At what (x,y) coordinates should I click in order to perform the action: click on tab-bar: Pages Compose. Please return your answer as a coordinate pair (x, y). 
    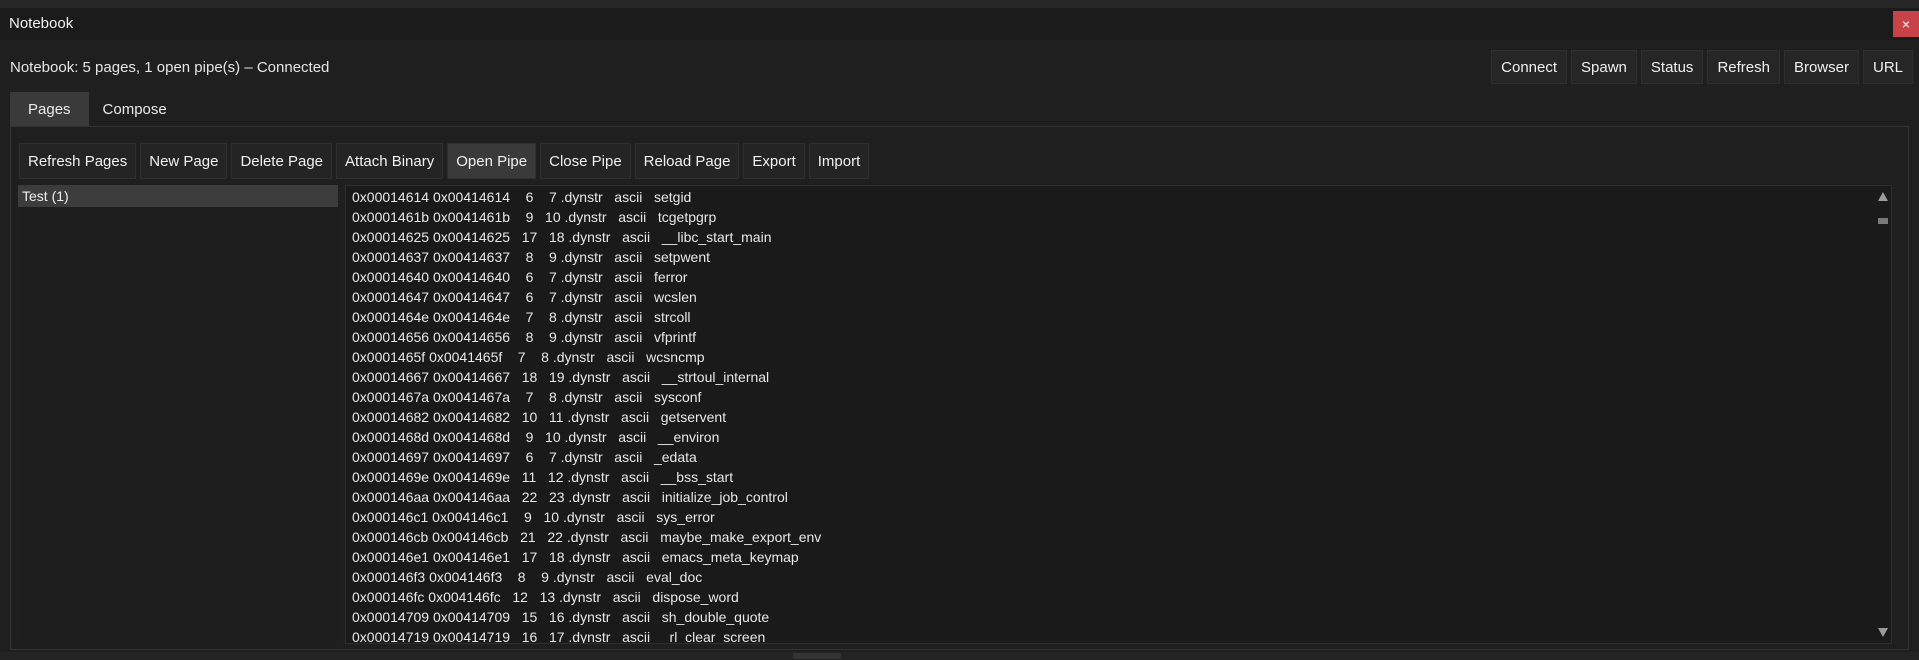
    Looking at the image, I should click on (94, 109).